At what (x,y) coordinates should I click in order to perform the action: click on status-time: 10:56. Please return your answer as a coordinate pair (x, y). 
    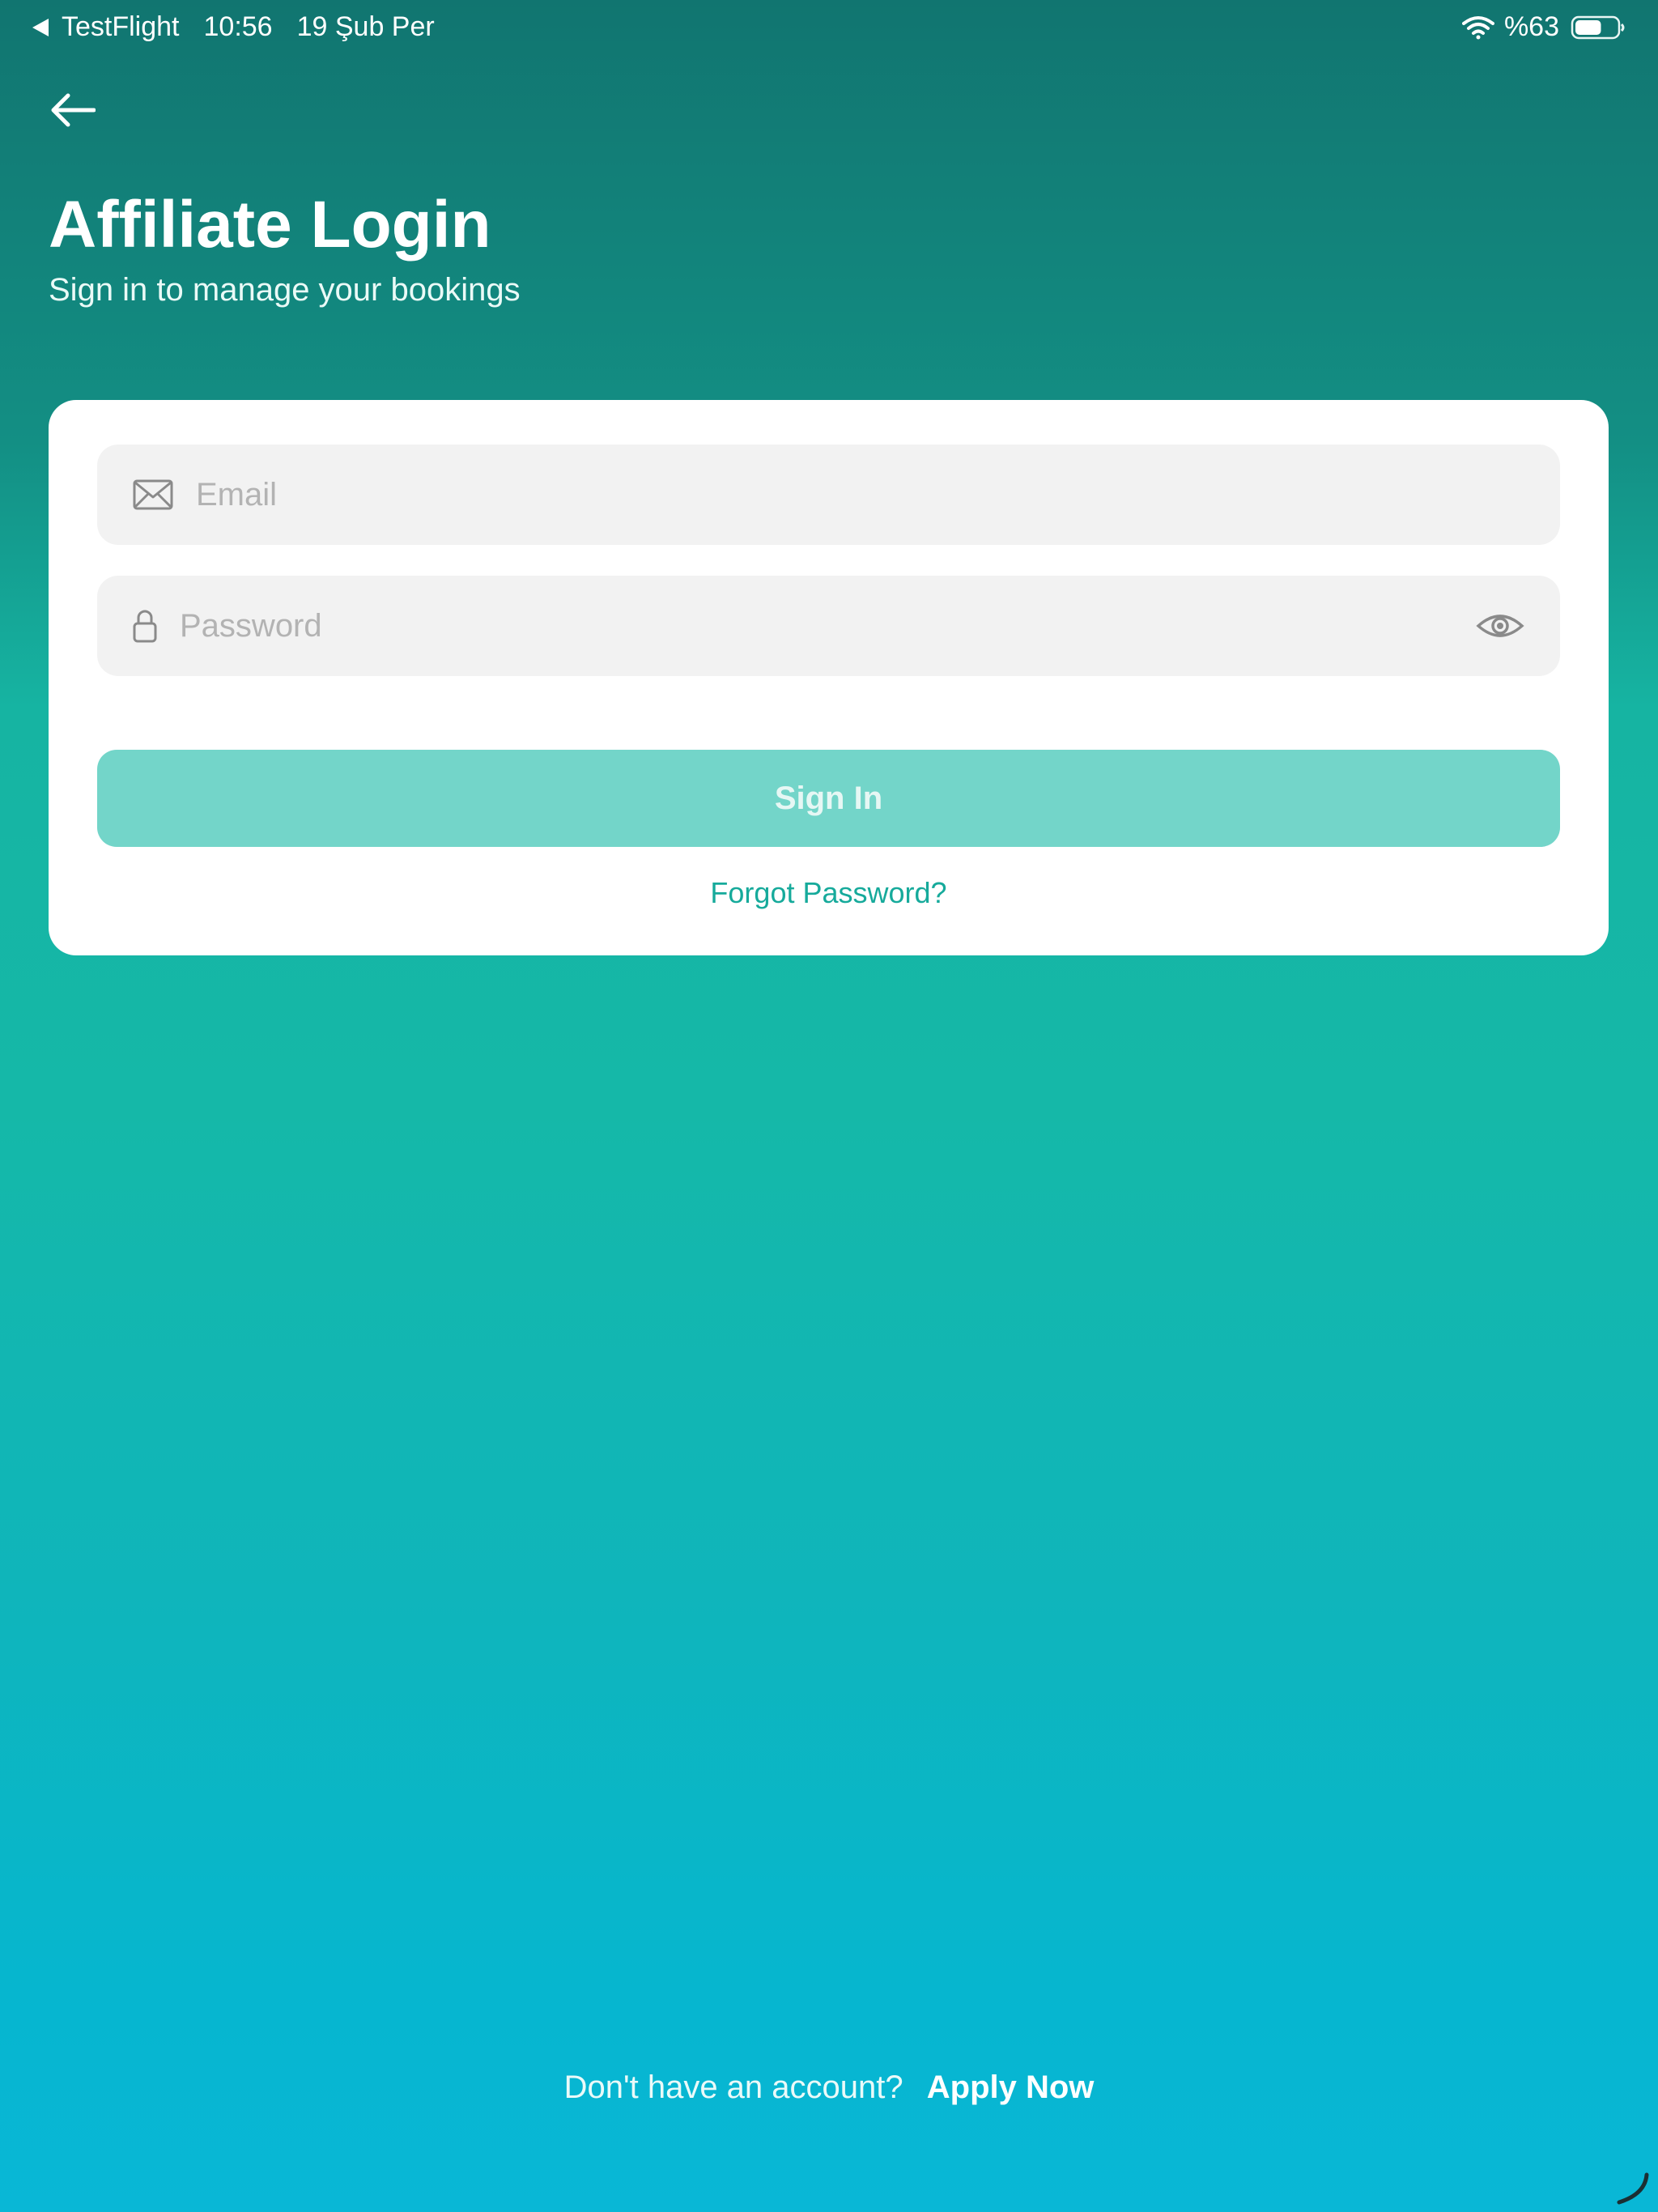
    Looking at the image, I should click on (238, 27).